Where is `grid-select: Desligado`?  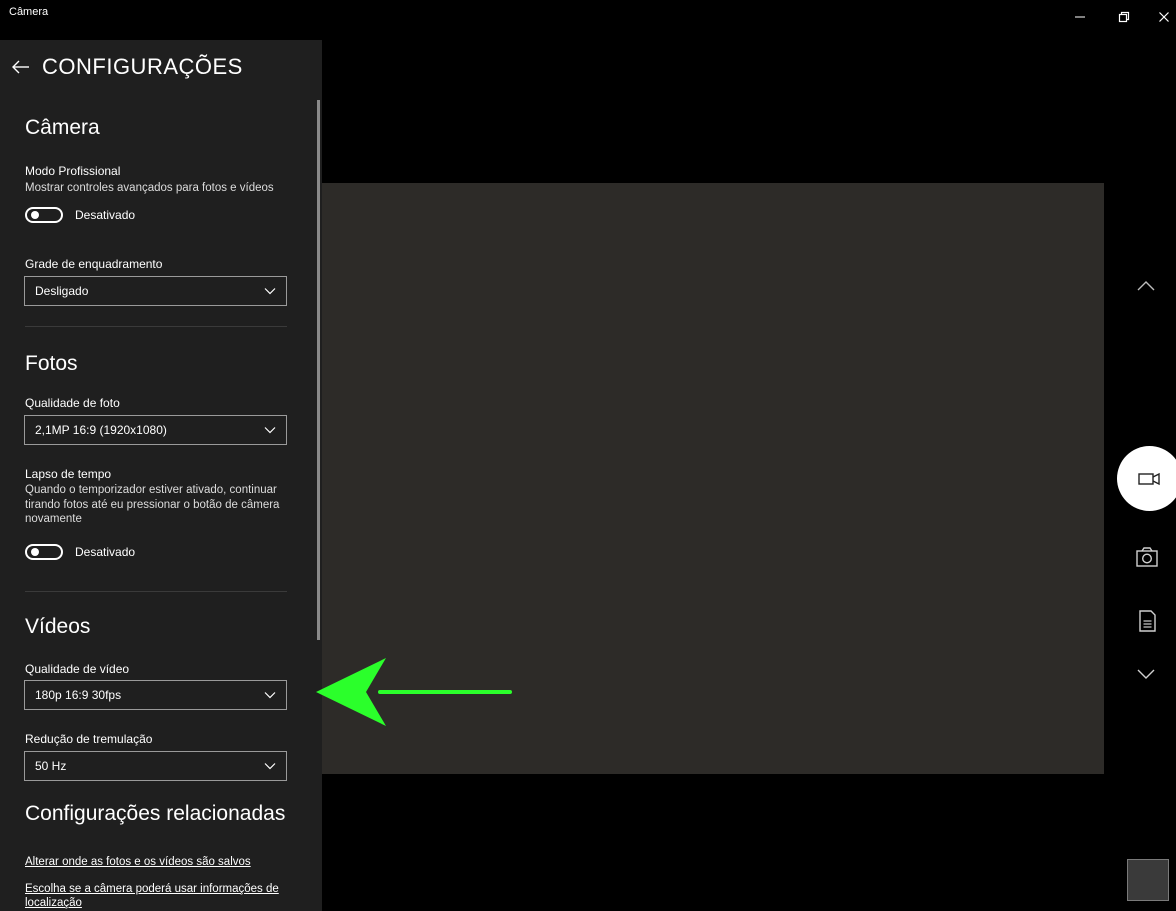
grid-select: Desligado is located at coordinates (155, 291).